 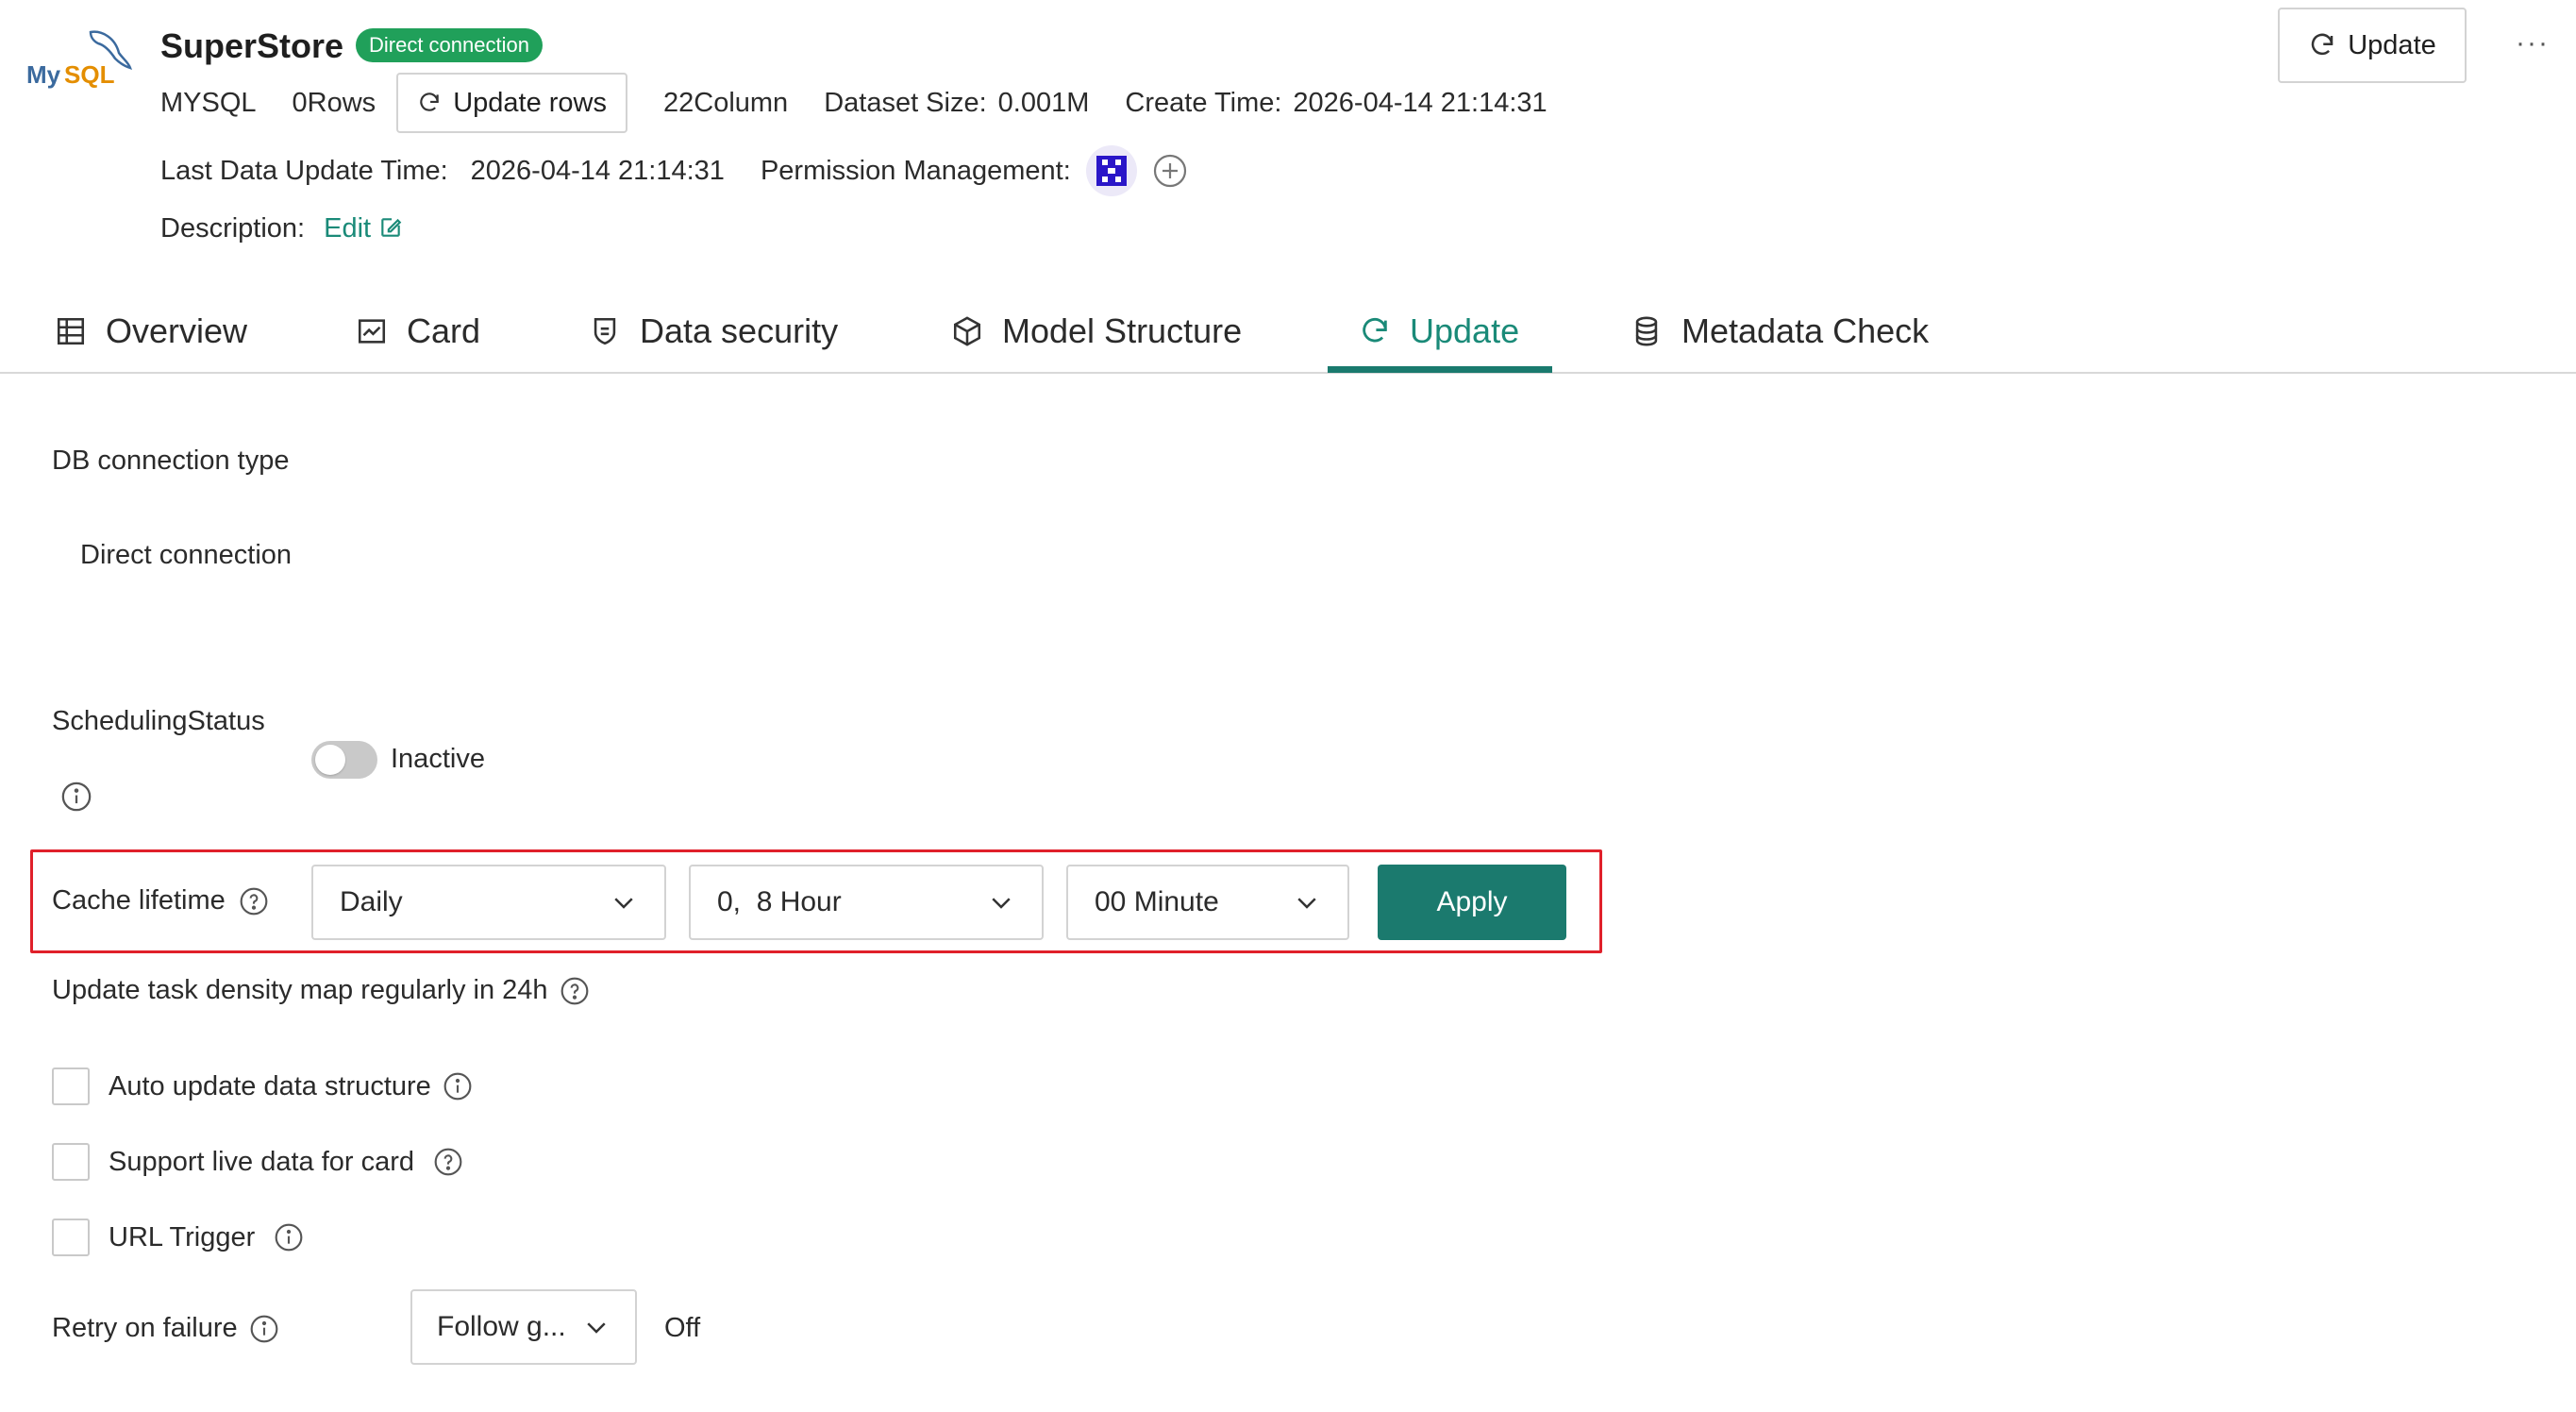 What do you see at coordinates (1646, 331) in the screenshot?
I see `database-icon` at bounding box center [1646, 331].